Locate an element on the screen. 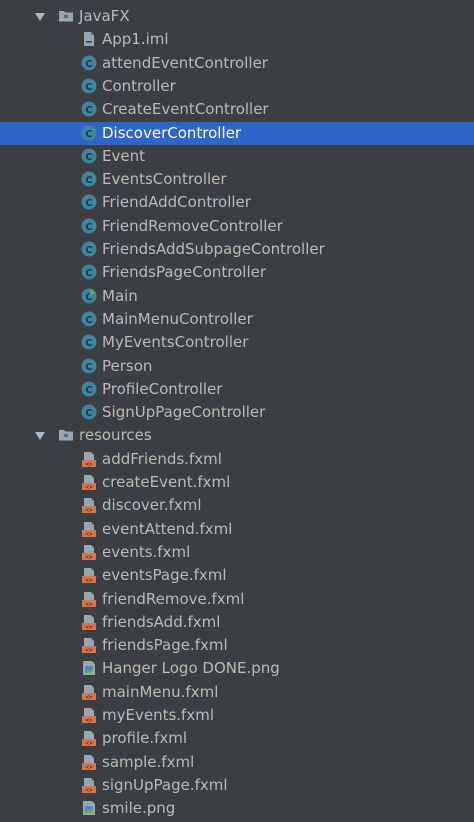 This screenshot has width=474, height=822. tree-file-row: C EventsController is located at coordinates (237, 179).